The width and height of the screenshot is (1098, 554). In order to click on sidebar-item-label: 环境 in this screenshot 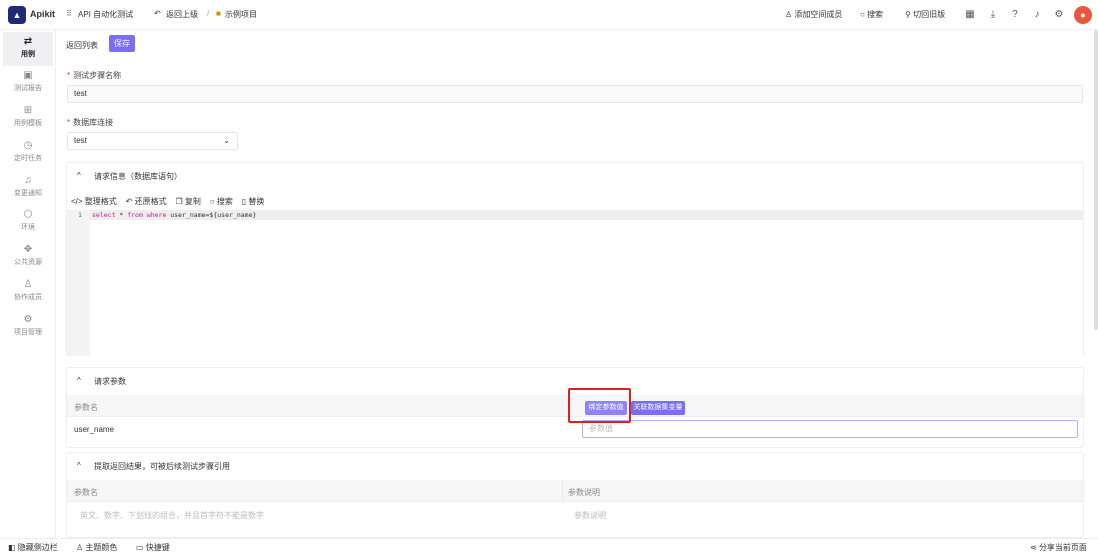, I will do `click(28, 227)`.